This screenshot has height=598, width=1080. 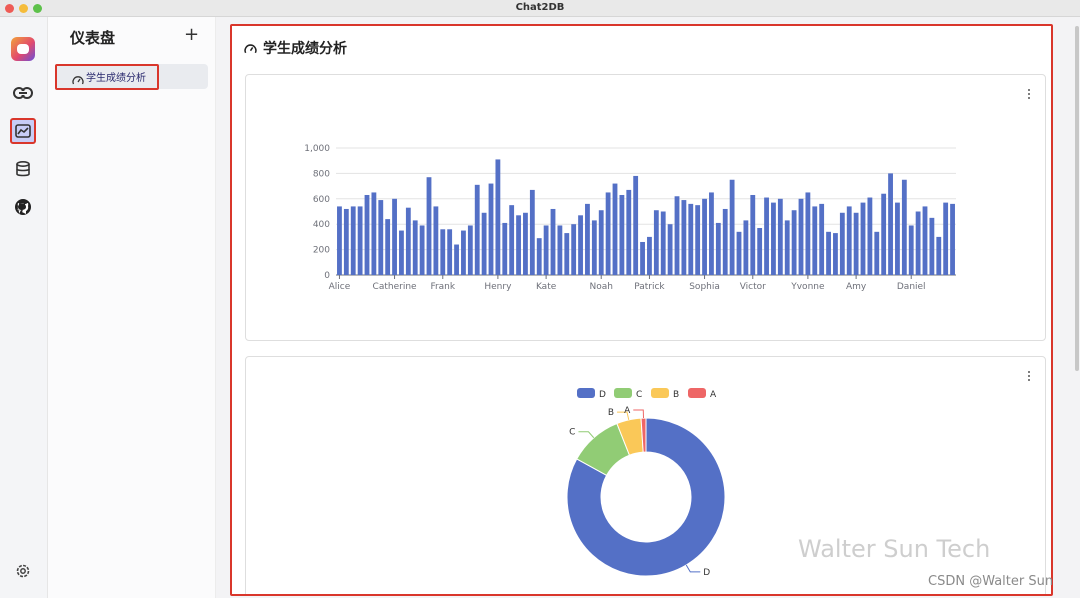 What do you see at coordinates (807, 287) in the screenshot?
I see `x-tick-label: Yvonne` at bounding box center [807, 287].